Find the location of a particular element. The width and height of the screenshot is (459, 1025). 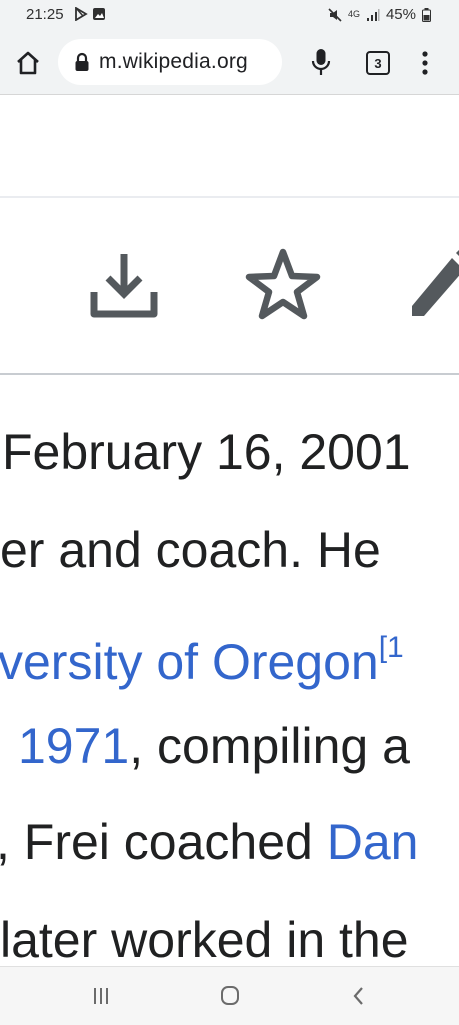

status-right: 4G 45% is located at coordinates (379, 14).